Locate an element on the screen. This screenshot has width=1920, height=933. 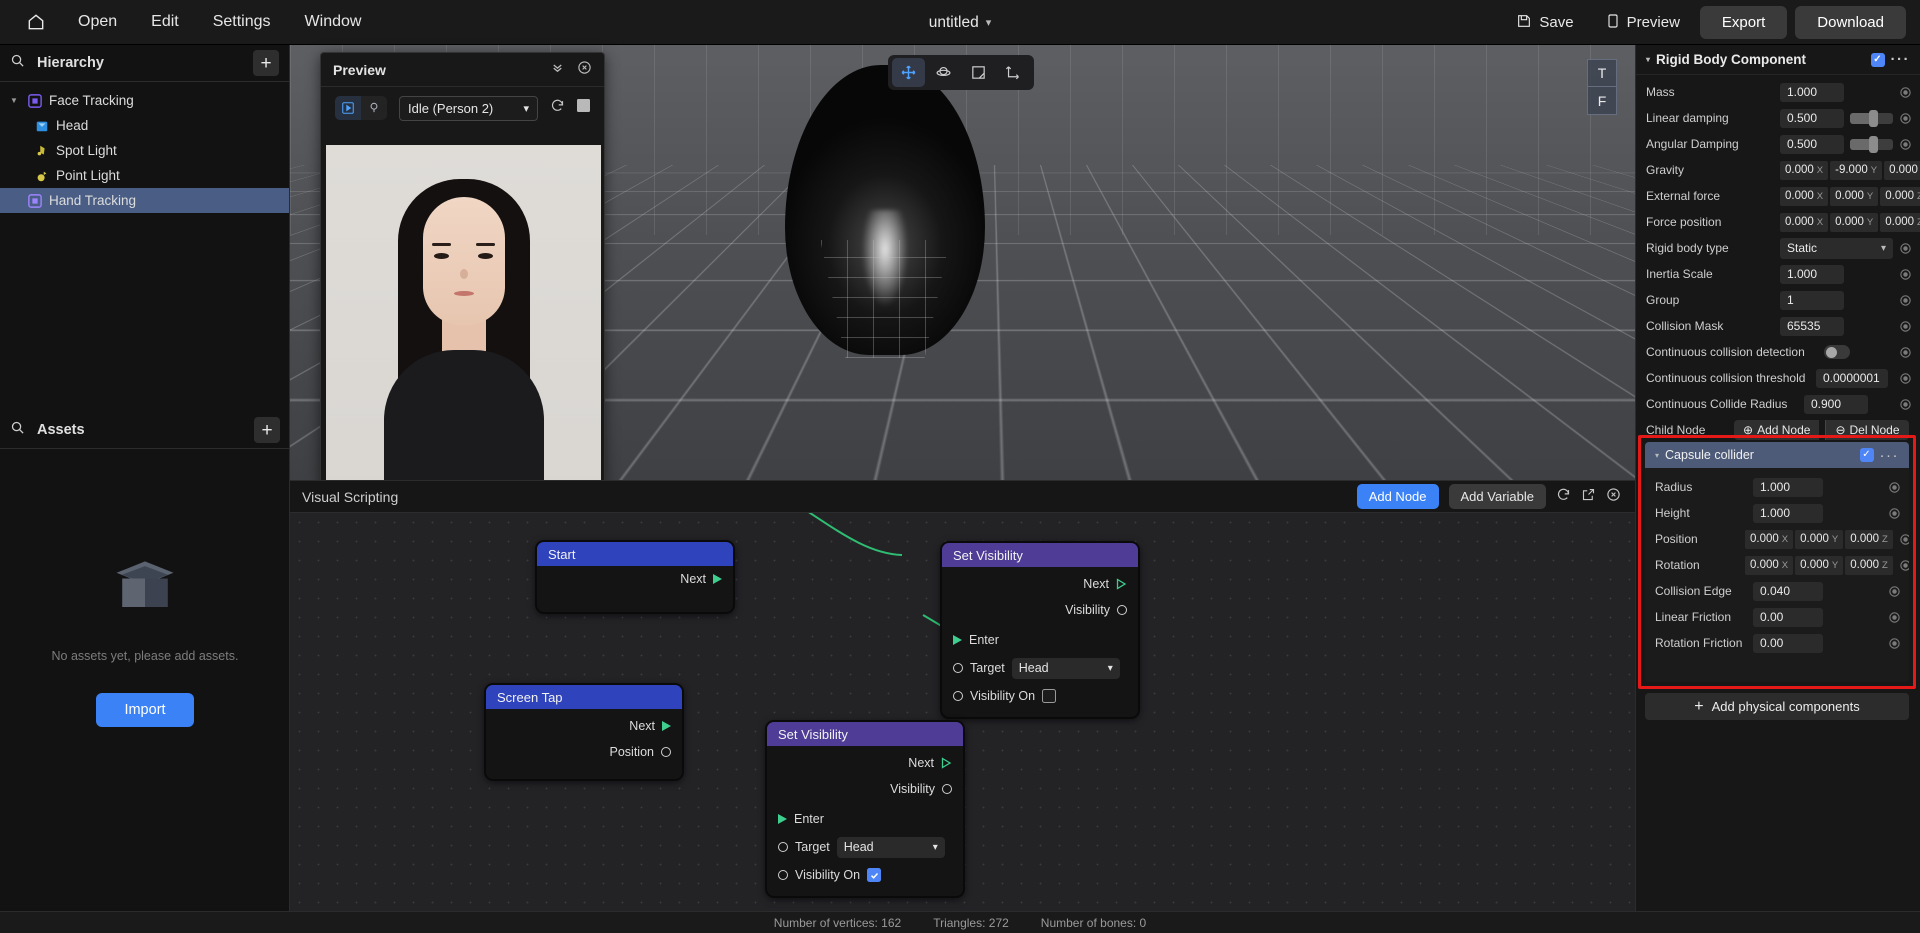
angular-damping-slider is located at coordinates (1871, 144).